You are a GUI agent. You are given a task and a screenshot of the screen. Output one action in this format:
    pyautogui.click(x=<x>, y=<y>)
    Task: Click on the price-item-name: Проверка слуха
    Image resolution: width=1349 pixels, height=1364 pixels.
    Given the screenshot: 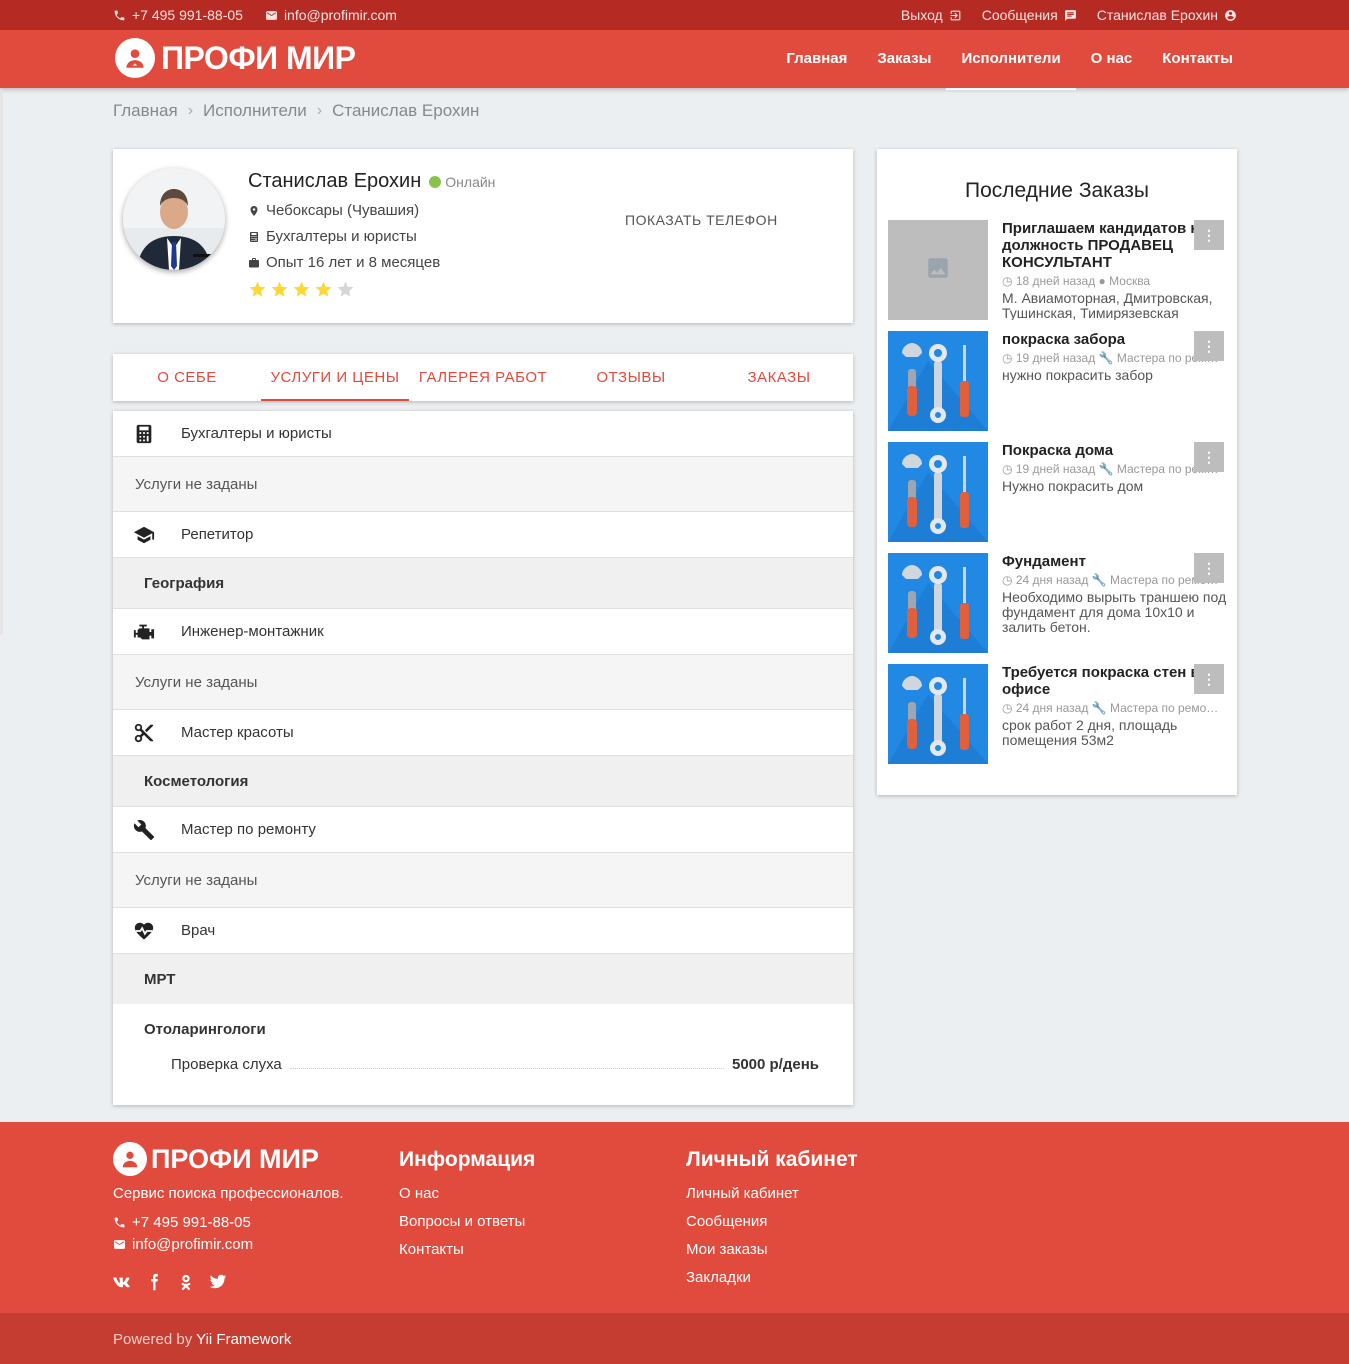 What is the action you would take?
    pyautogui.click(x=226, y=1064)
    